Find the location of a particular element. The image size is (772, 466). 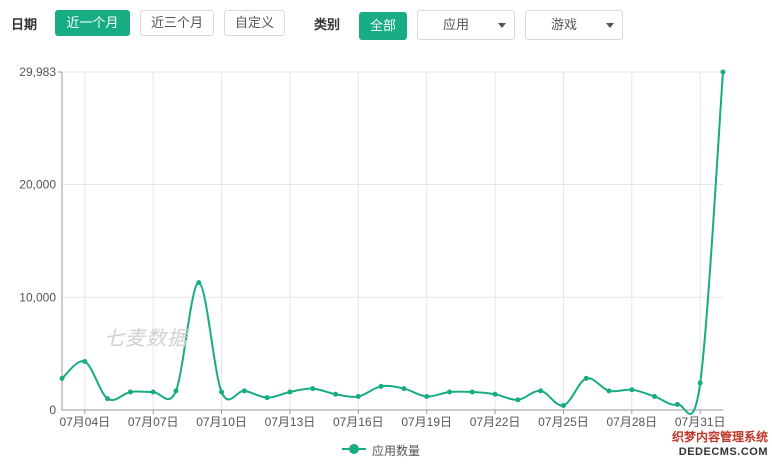

game-category-select-value: 游戏 is located at coordinates (563, 24).